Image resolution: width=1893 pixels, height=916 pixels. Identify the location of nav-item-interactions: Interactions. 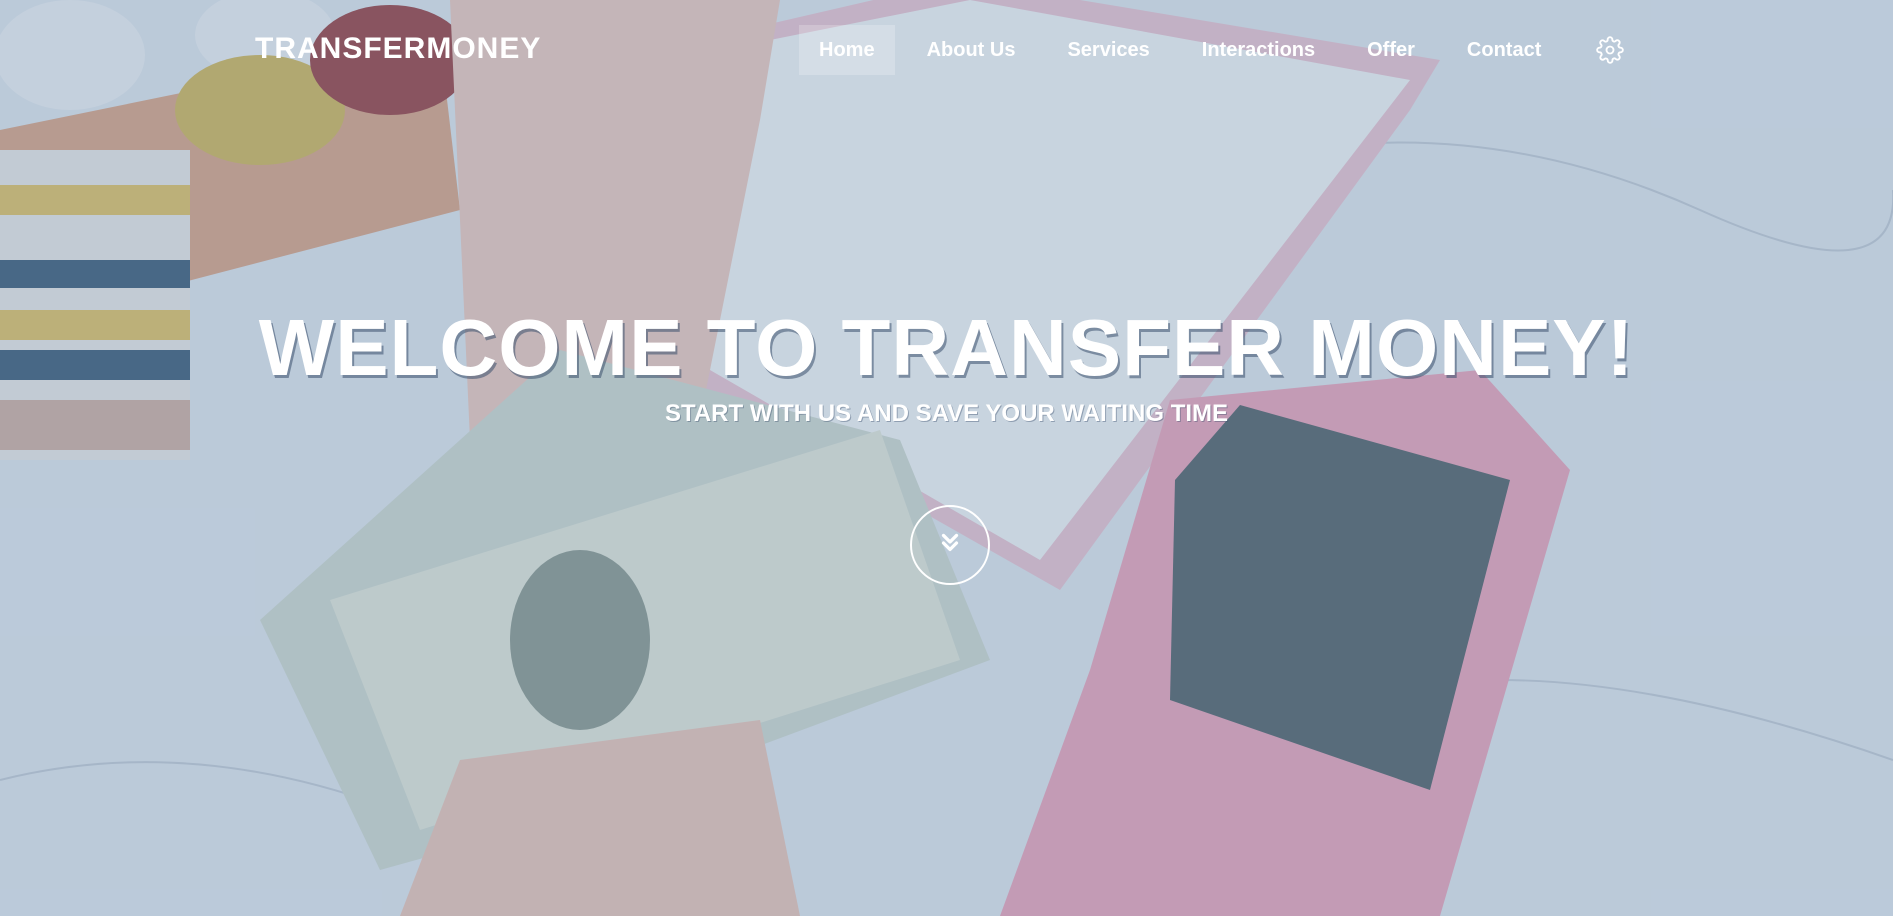
(1264, 50).